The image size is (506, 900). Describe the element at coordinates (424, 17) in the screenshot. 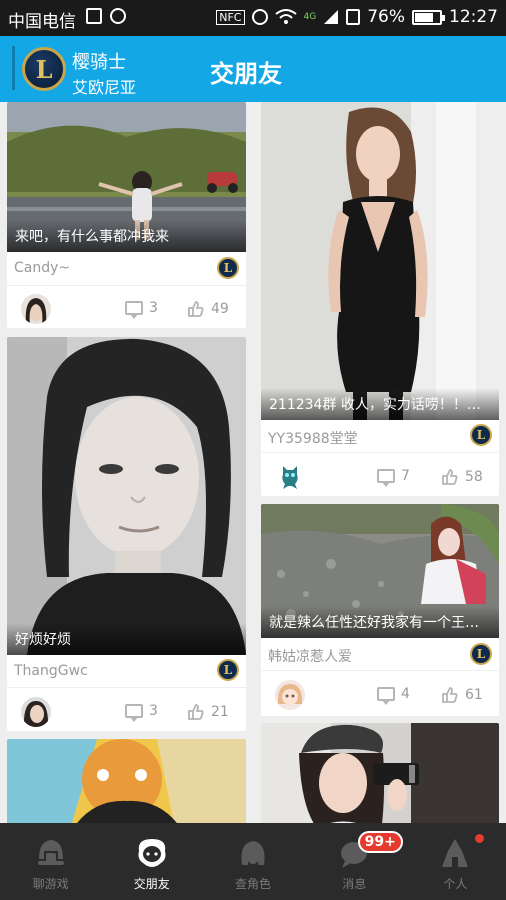

I see `battery-fill` at that location.